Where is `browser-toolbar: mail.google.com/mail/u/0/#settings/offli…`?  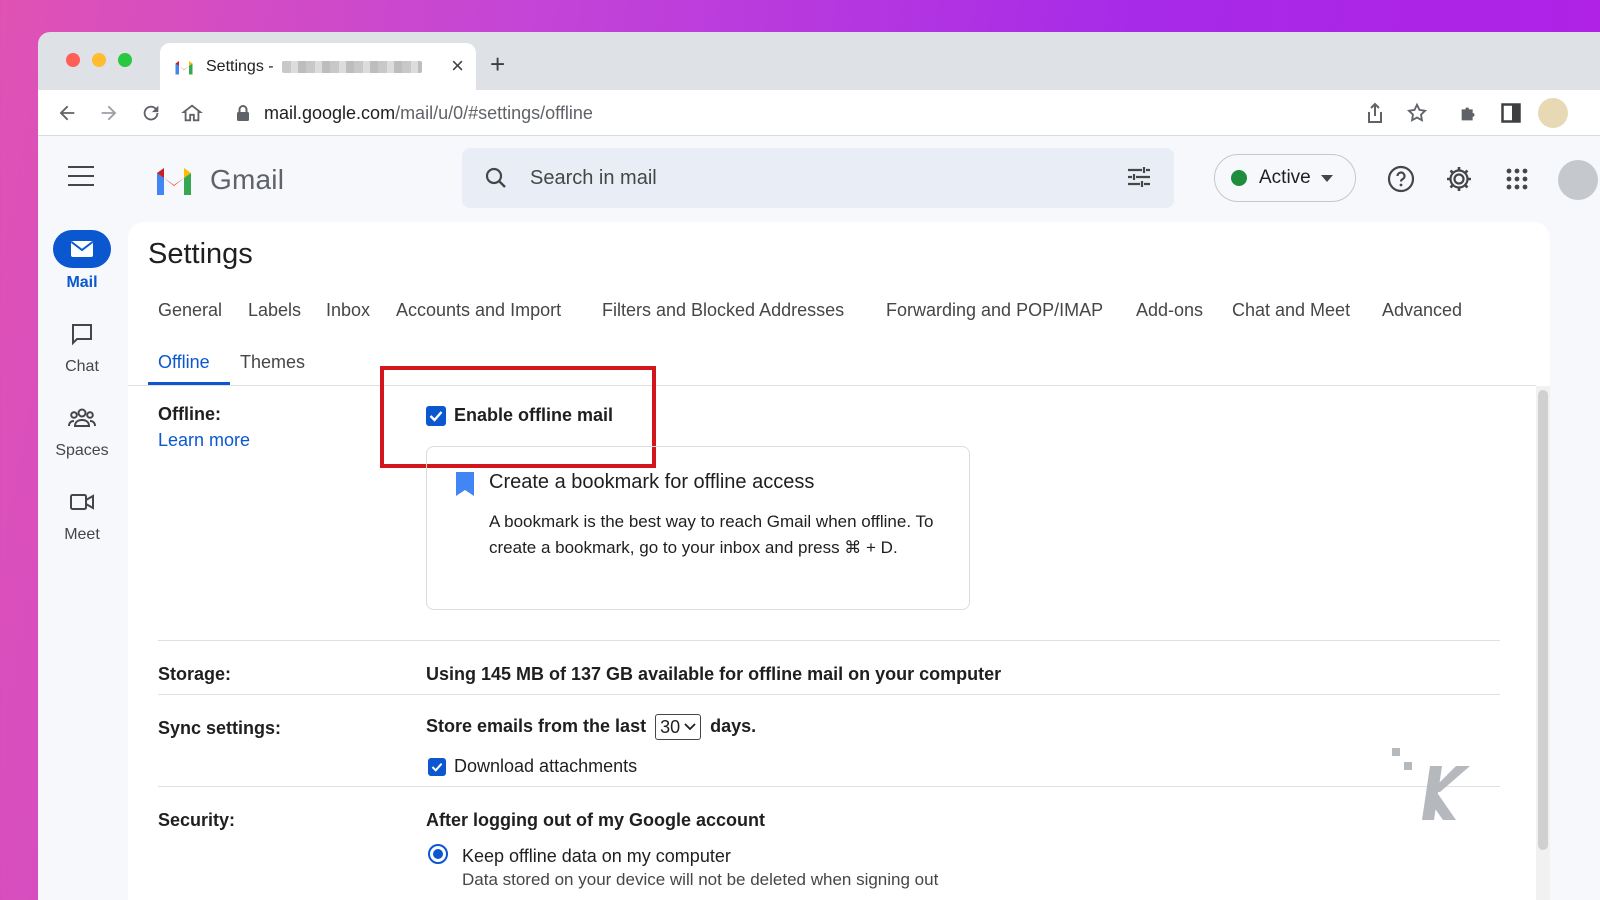
browser-toolbar: mail.google.com/mail/u/0/#settings/offli… is located at coordinates (819, 113).